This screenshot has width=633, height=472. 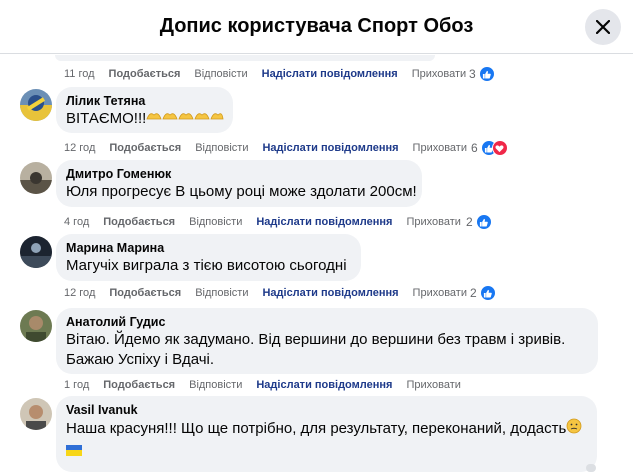 What do you see at coordinates (245, 58) in the screenshot?
I see `previous-comment-bubble` at bounding box center [245, 58].